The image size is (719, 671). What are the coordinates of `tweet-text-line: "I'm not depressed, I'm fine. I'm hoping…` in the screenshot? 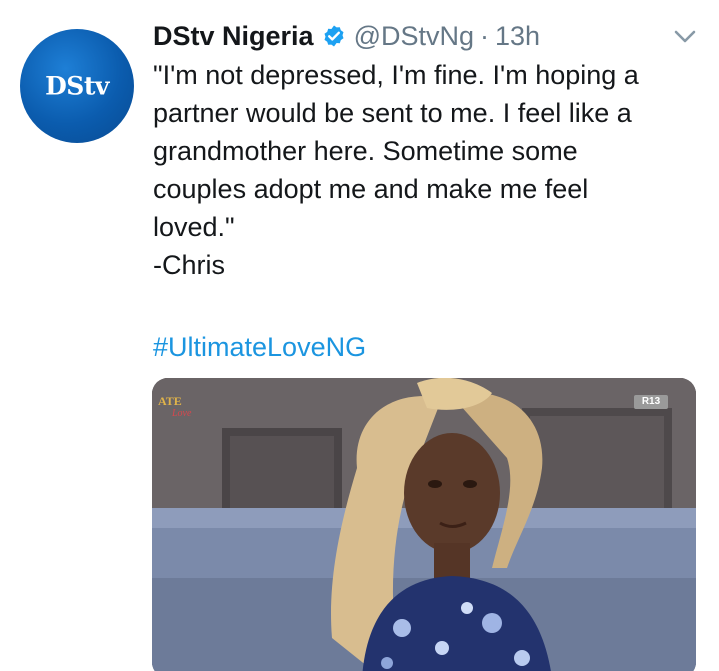 It's located at (396, 75).